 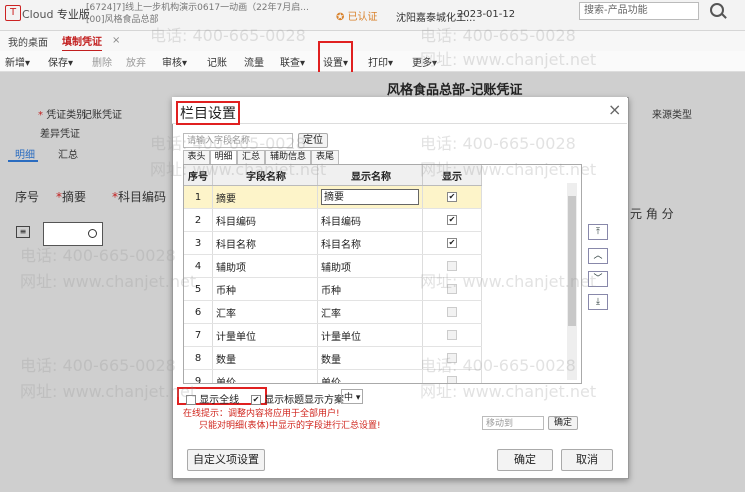 What do you see at coordinates (198, 266) in the screenshot?
I see `row-seq: 4` at bounding box center [198, 266].